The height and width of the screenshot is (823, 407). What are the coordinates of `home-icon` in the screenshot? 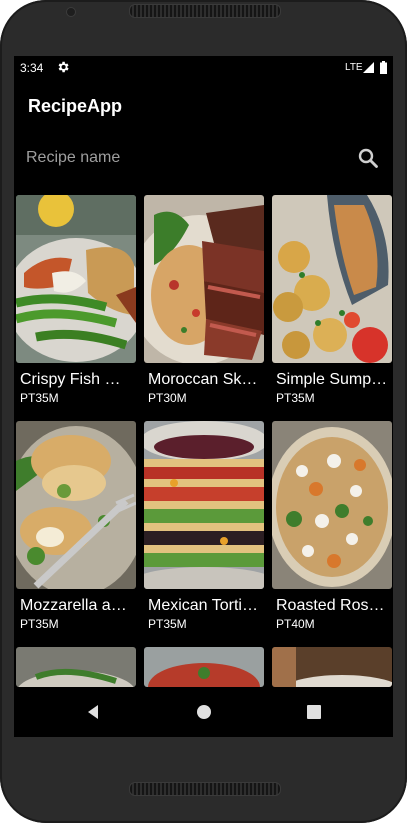 It's located at (204, 712).